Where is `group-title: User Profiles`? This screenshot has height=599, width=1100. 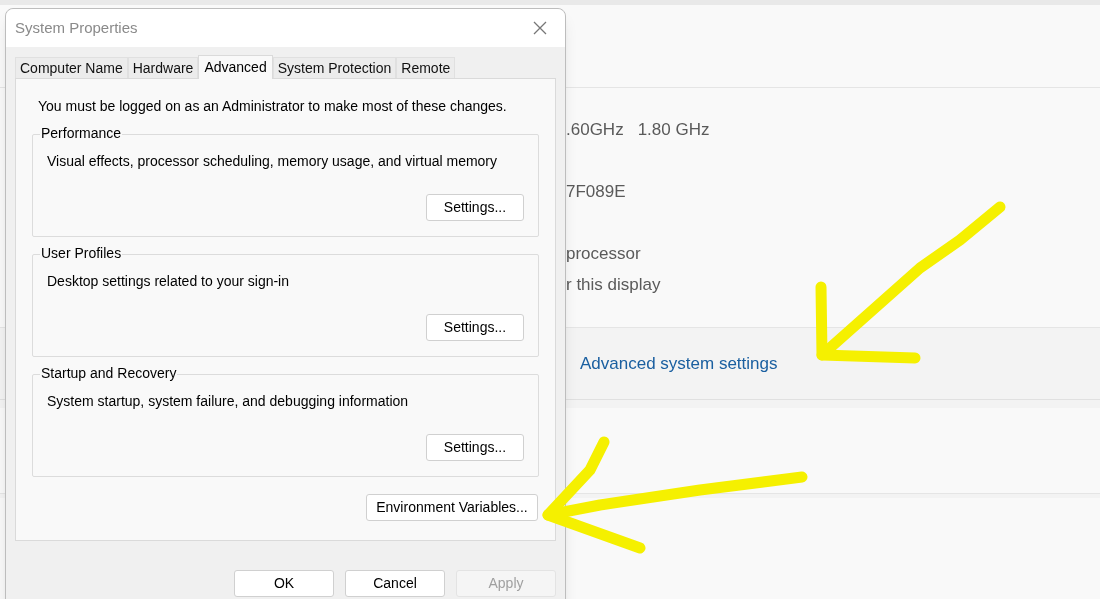
group-title: User Profiles is located at coordinates (81, 253).